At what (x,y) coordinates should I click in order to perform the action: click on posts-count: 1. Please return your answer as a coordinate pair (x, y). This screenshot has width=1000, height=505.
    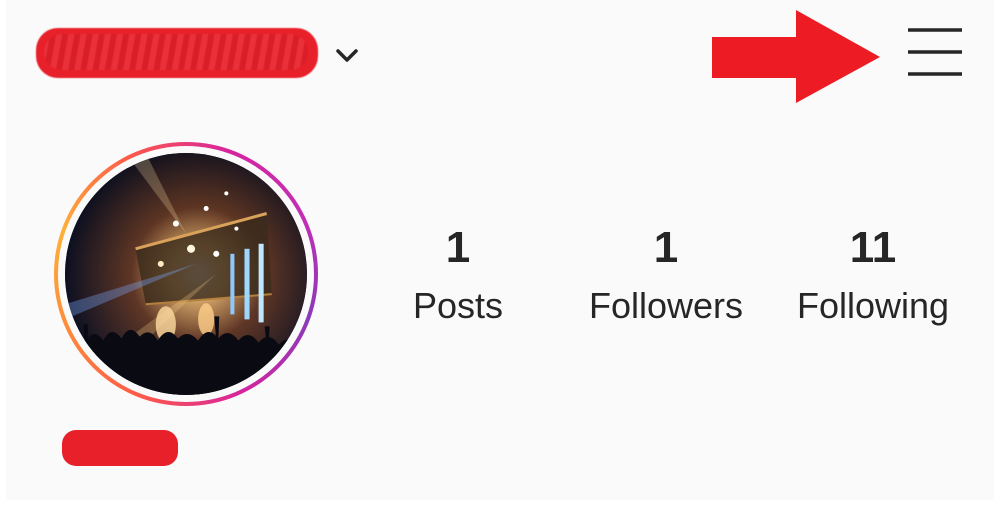
    Looking at the image, I should click on (458, 247).